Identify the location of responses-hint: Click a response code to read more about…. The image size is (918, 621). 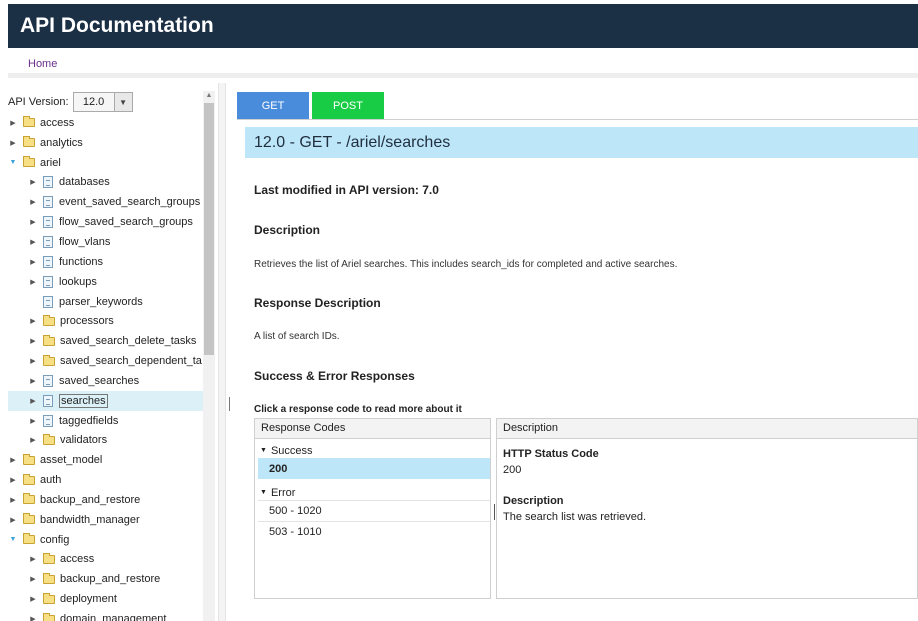
(358, 409).